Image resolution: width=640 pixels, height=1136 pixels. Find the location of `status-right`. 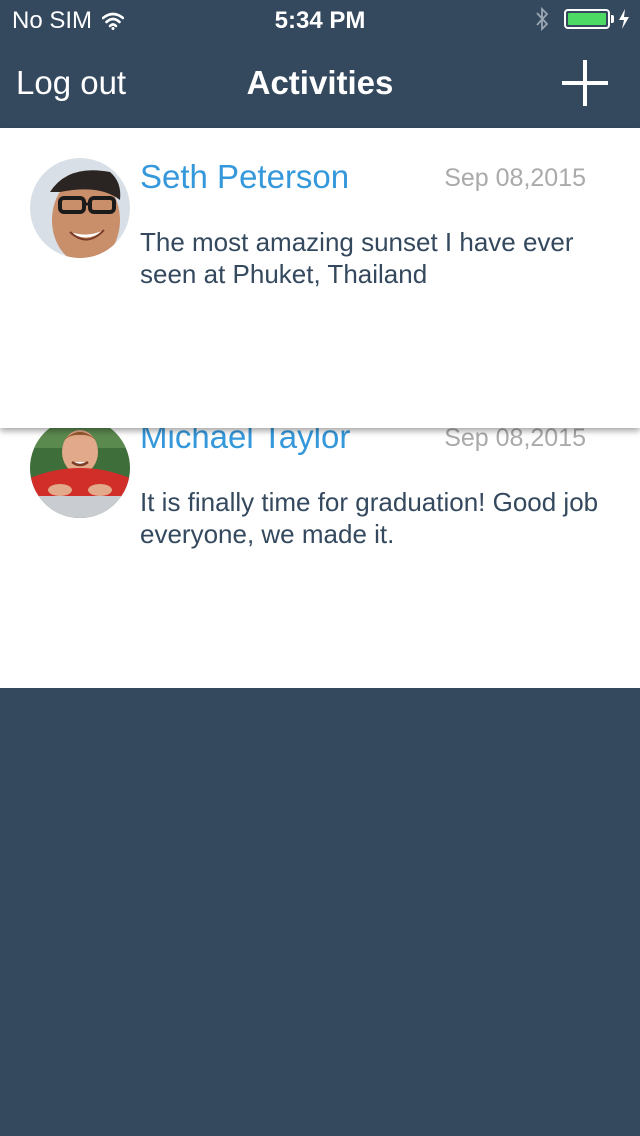

status-right is located at coordinates (582, 19).